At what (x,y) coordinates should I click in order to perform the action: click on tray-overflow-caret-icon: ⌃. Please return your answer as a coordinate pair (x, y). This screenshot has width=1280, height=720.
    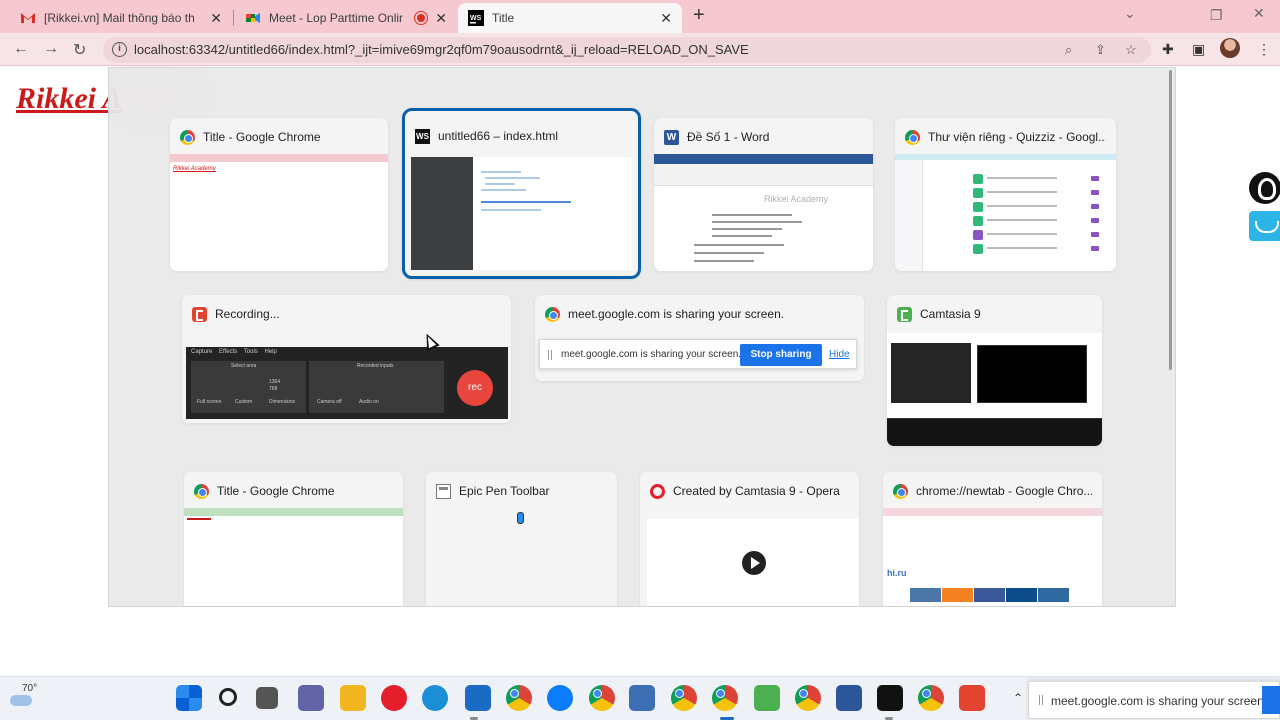
    Looking at the image, I should click on (1018, 698).